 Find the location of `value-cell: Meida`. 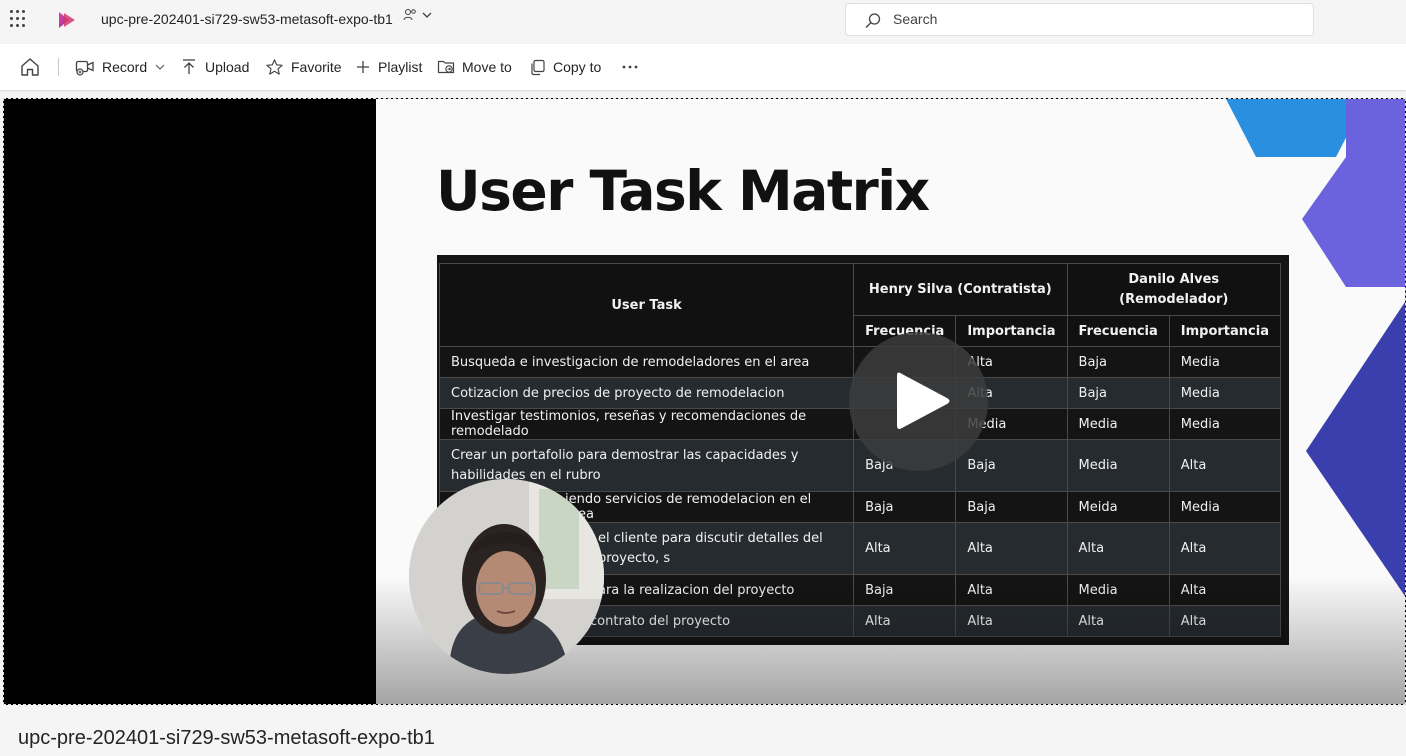

value-cell: Meida is located at coordinates (1118, 507).